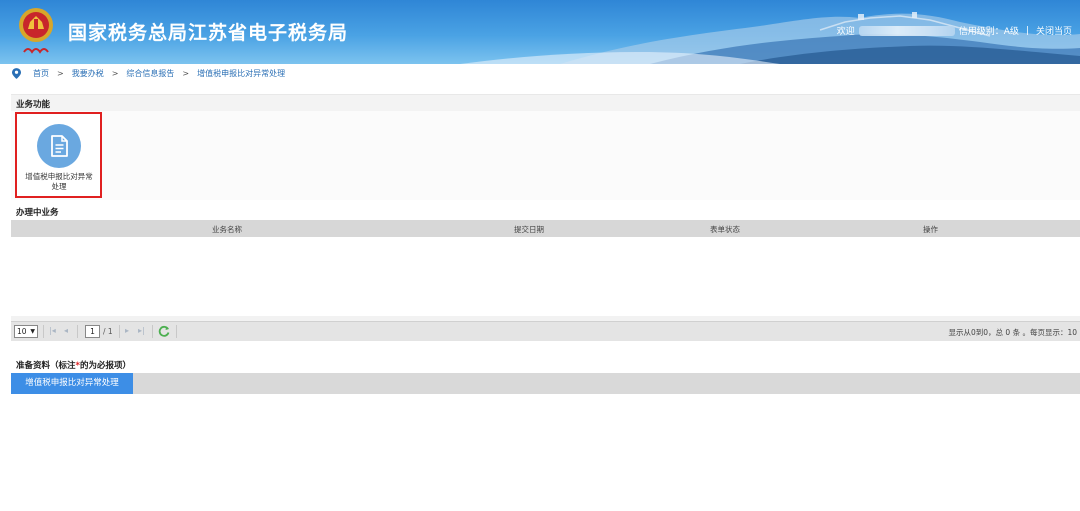  Describe the element at coordinates (545, 102) in the screenshot. I see `business-functions-header` at that location.